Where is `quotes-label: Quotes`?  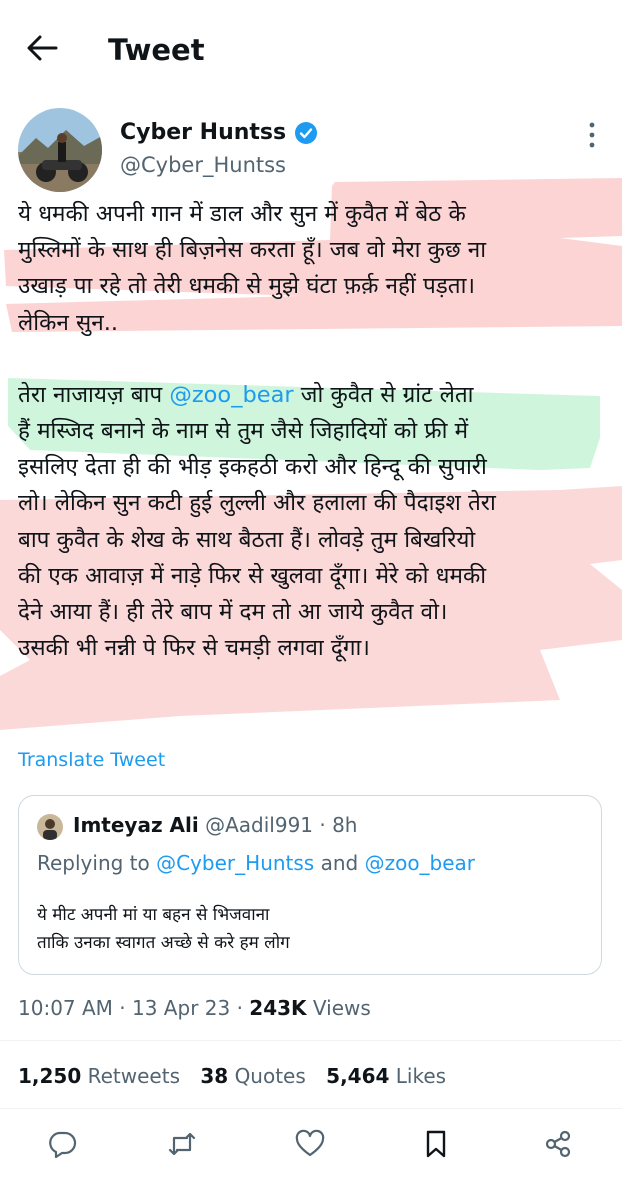
quotes-label: Quotes is located at coordinates (270, 1076).